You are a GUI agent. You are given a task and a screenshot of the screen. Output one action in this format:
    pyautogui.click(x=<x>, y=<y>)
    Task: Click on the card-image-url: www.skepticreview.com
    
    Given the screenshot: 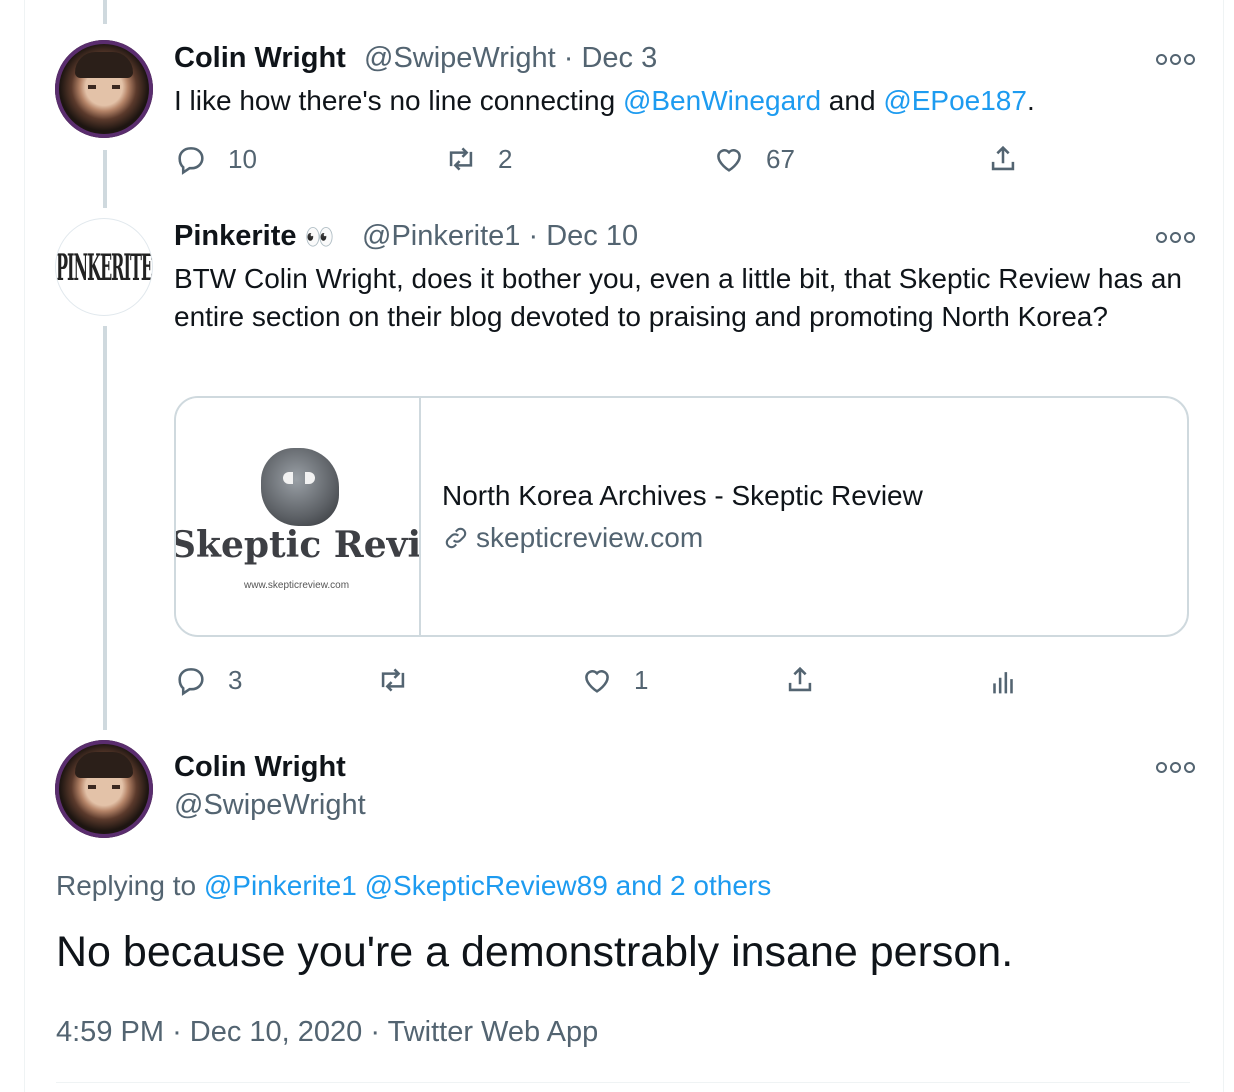 What is the action you would take?
    pyautogui.click(x=297, y=585)
    